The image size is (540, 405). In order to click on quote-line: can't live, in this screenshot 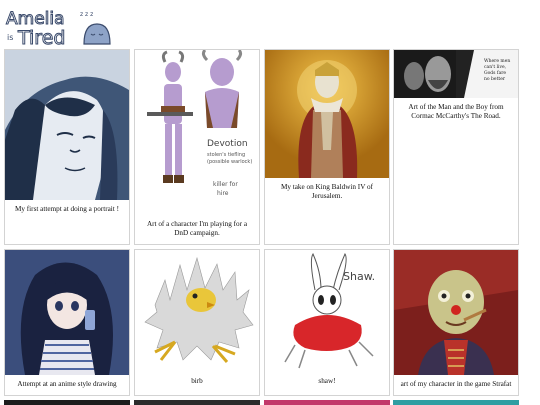, I will do `click(495, 67)`.